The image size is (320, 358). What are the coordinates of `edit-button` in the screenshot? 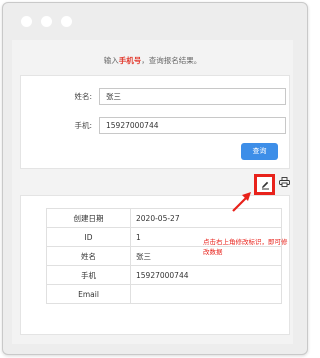 It's located at (264, 184).